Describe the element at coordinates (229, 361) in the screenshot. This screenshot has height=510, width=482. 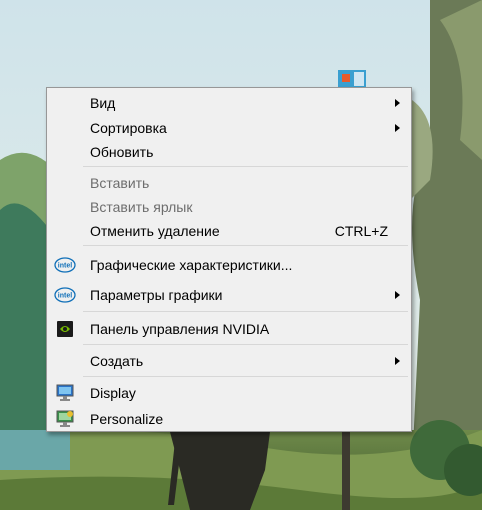
I see `menu-item-new: Создать` at that location.